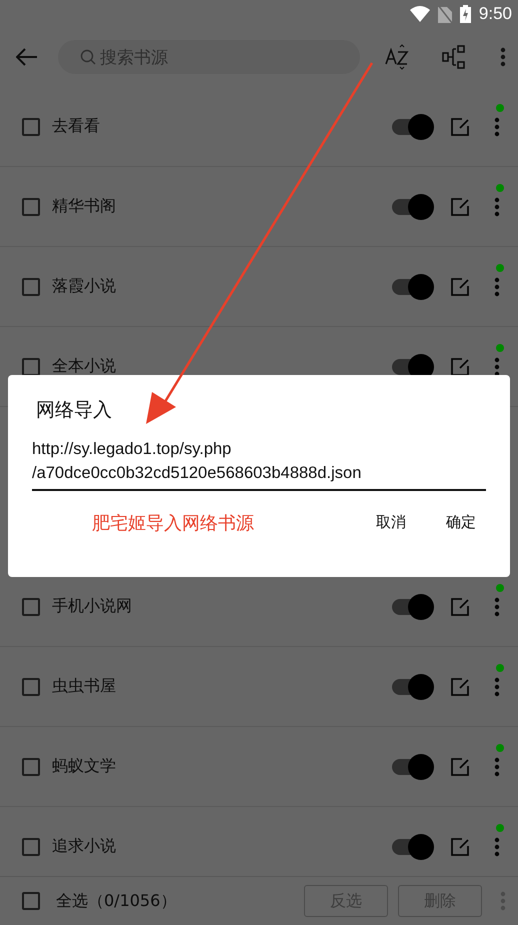 The height and width of the screenshot is (925, 518). I want to click on source-name: 手机小说网, so click(92, 606).